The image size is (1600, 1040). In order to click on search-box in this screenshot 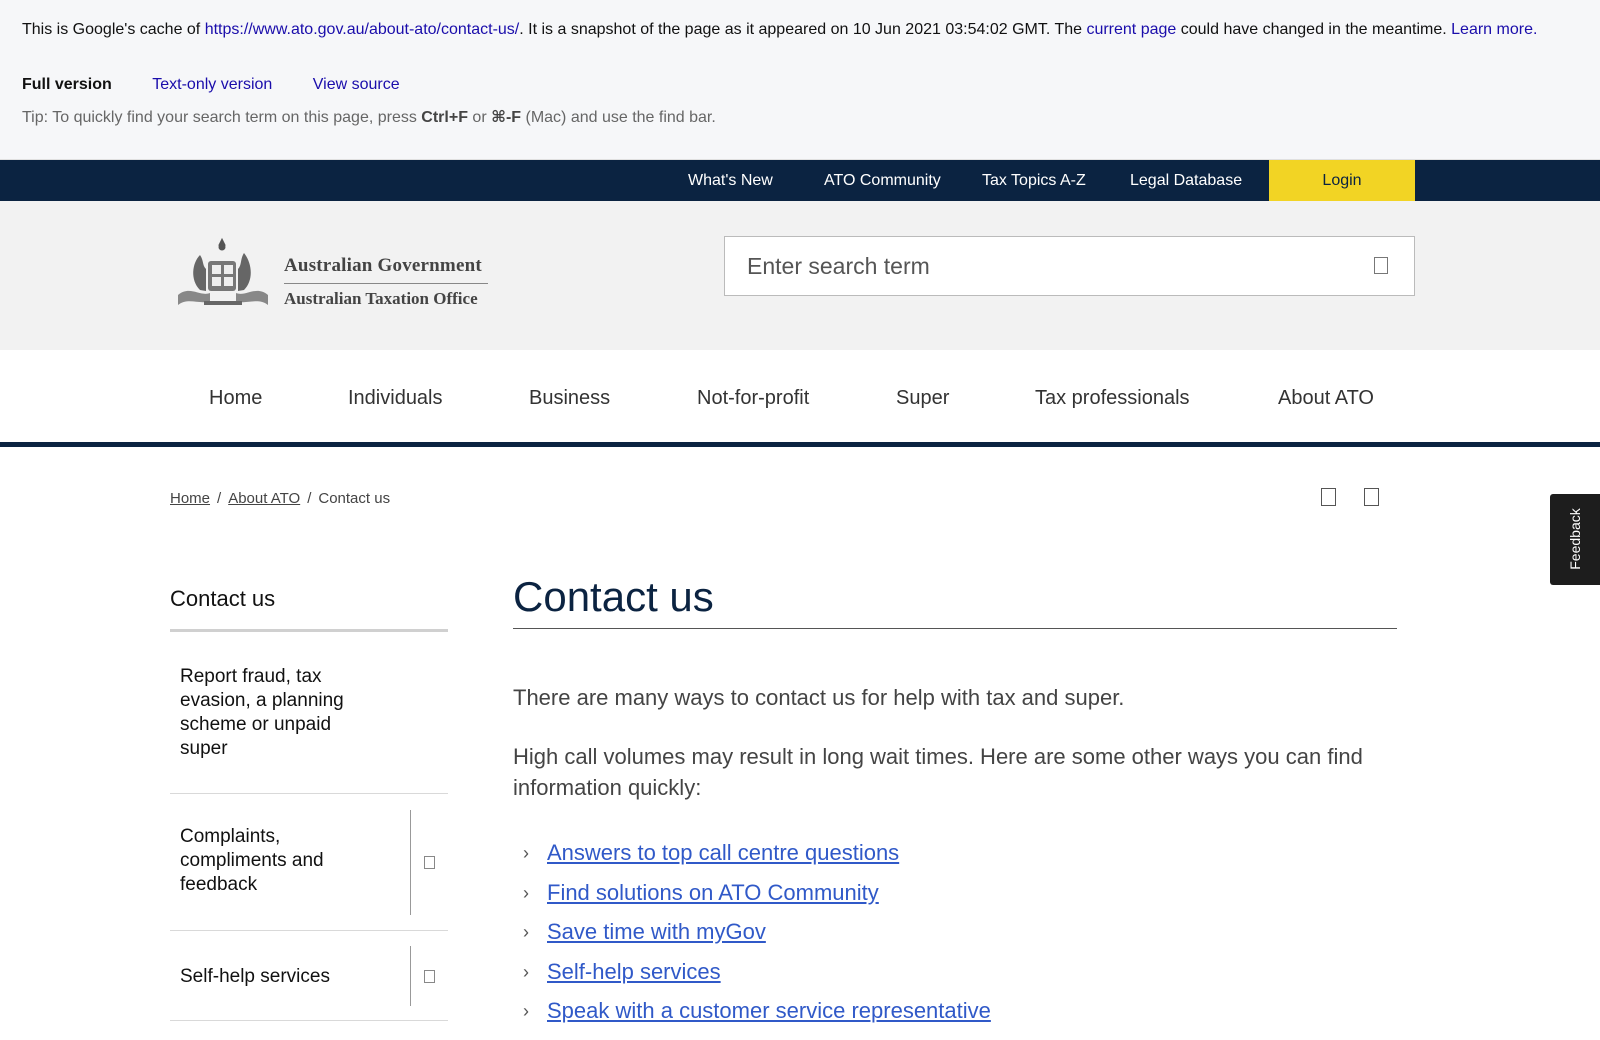, I will do `click(1069, 266)`.